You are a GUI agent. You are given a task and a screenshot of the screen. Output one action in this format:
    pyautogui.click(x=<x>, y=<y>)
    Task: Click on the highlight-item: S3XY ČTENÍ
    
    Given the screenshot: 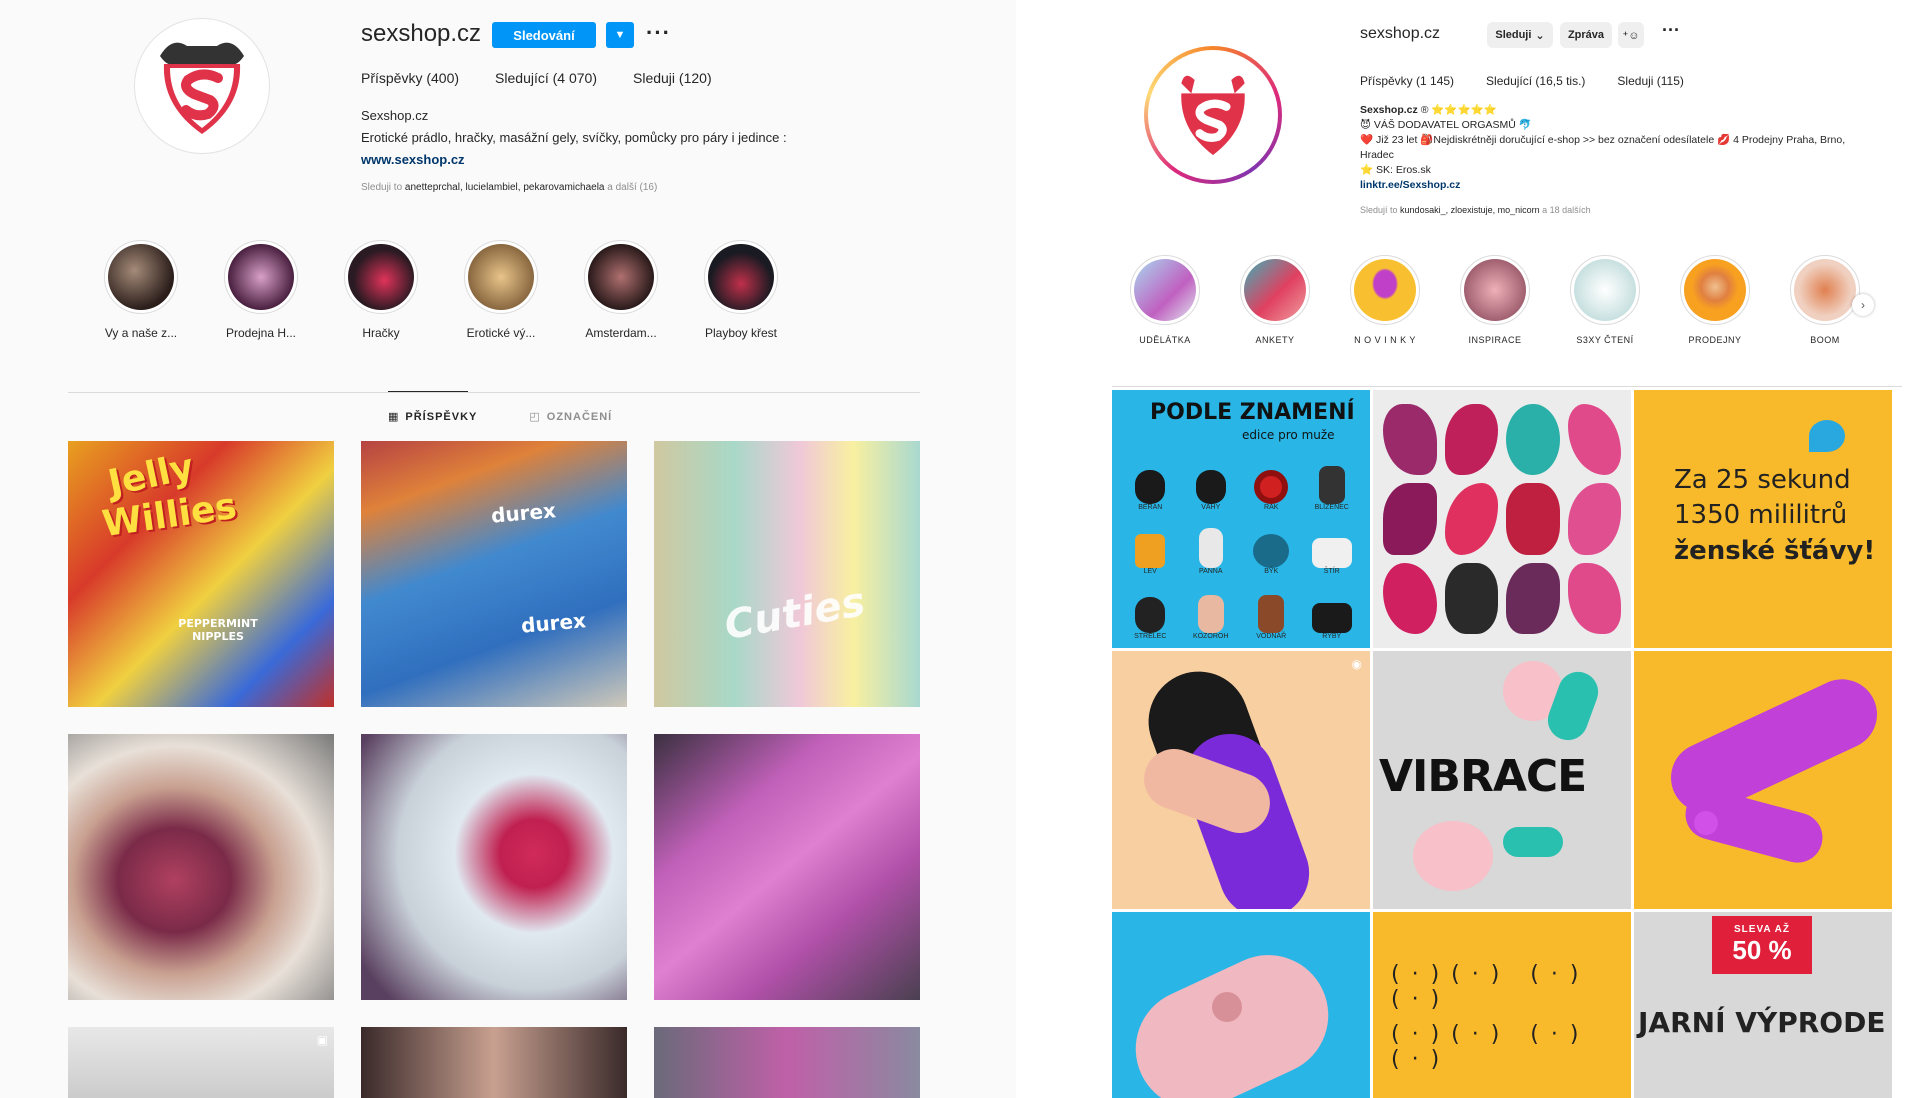 What is the action you would take?
    pyautogui.click(x=1605, y=300)
    